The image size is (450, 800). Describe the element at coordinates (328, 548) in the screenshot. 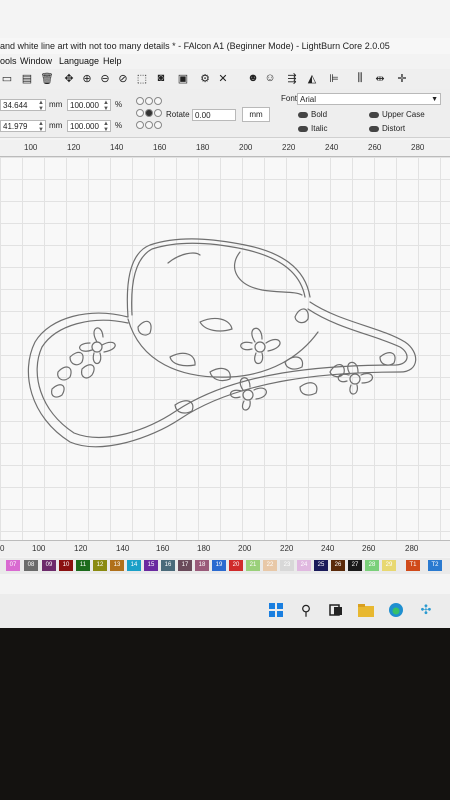

I see `ruler-tick-label: 240` at that location.